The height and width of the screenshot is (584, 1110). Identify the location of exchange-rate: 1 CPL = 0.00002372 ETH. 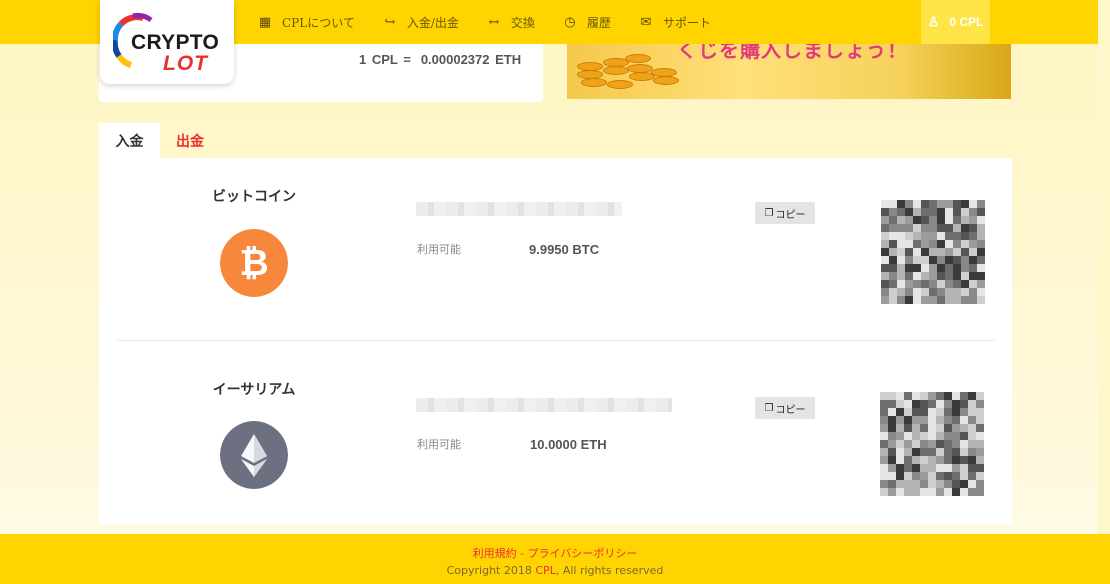
(440, 59).